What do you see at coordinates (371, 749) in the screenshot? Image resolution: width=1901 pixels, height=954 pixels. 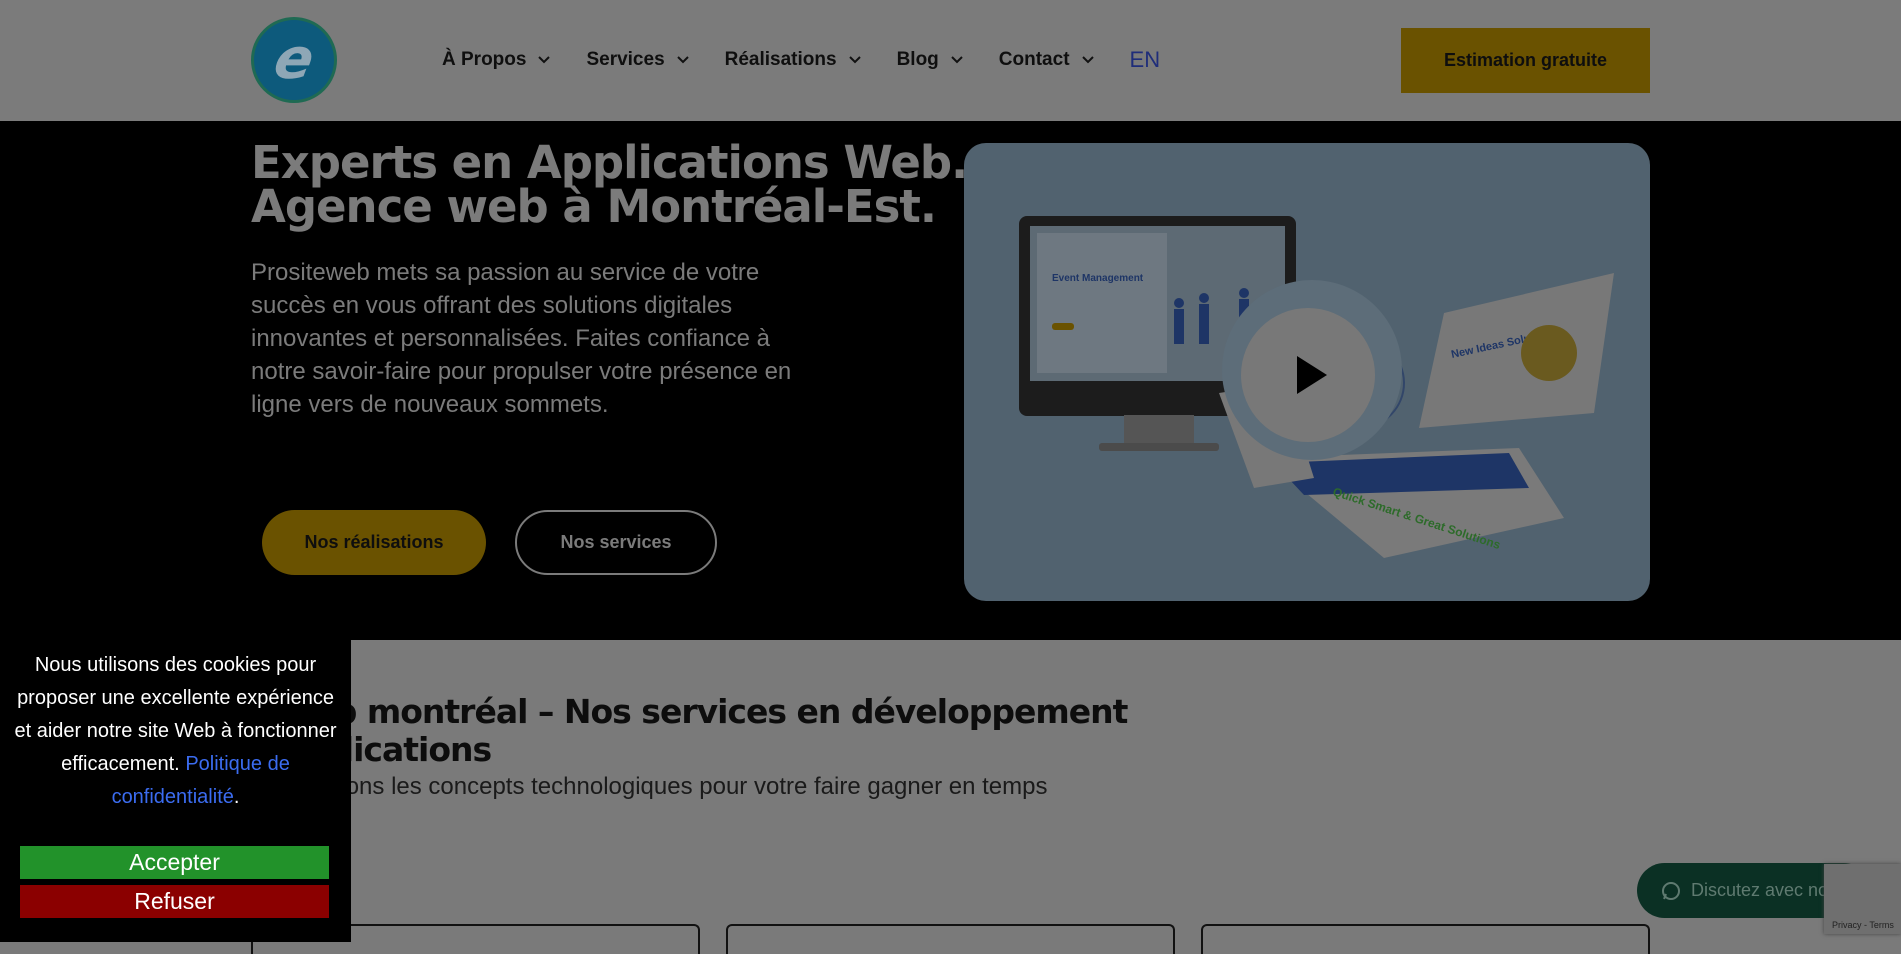 I see `services-title-line: t applications` at bounding box center [371, 749].